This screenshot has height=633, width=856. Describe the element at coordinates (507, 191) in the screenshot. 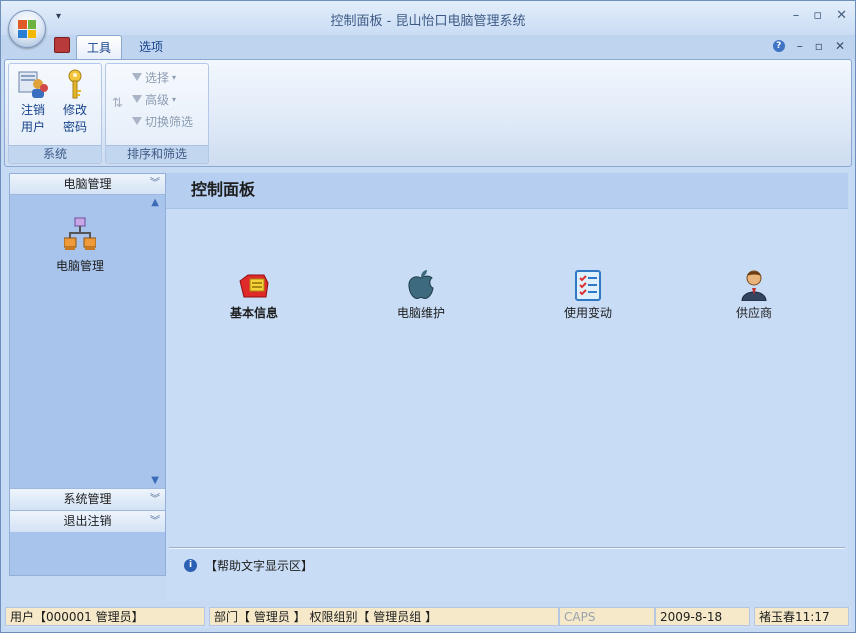

I see `page-title: 控制面板` at that location.